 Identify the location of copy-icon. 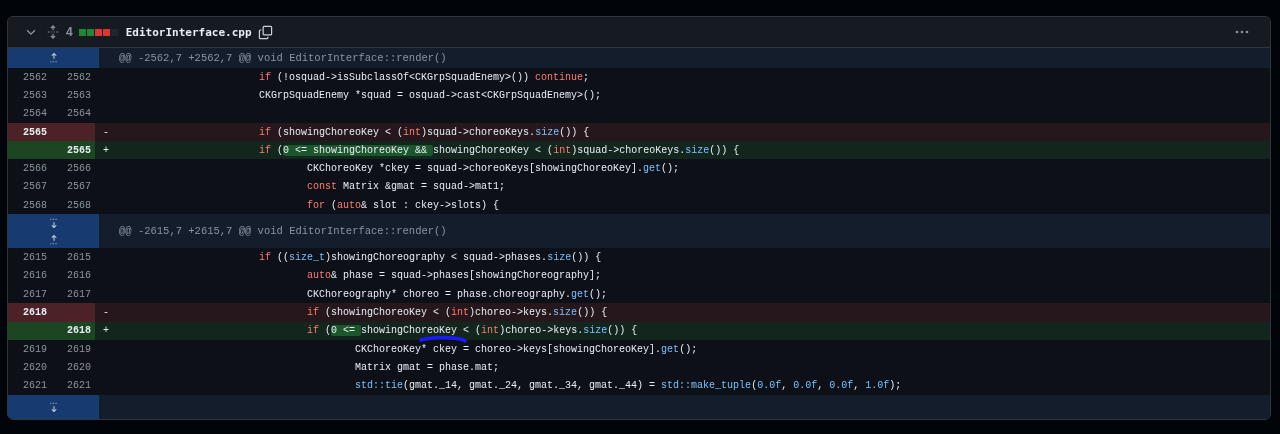
(265, 32).